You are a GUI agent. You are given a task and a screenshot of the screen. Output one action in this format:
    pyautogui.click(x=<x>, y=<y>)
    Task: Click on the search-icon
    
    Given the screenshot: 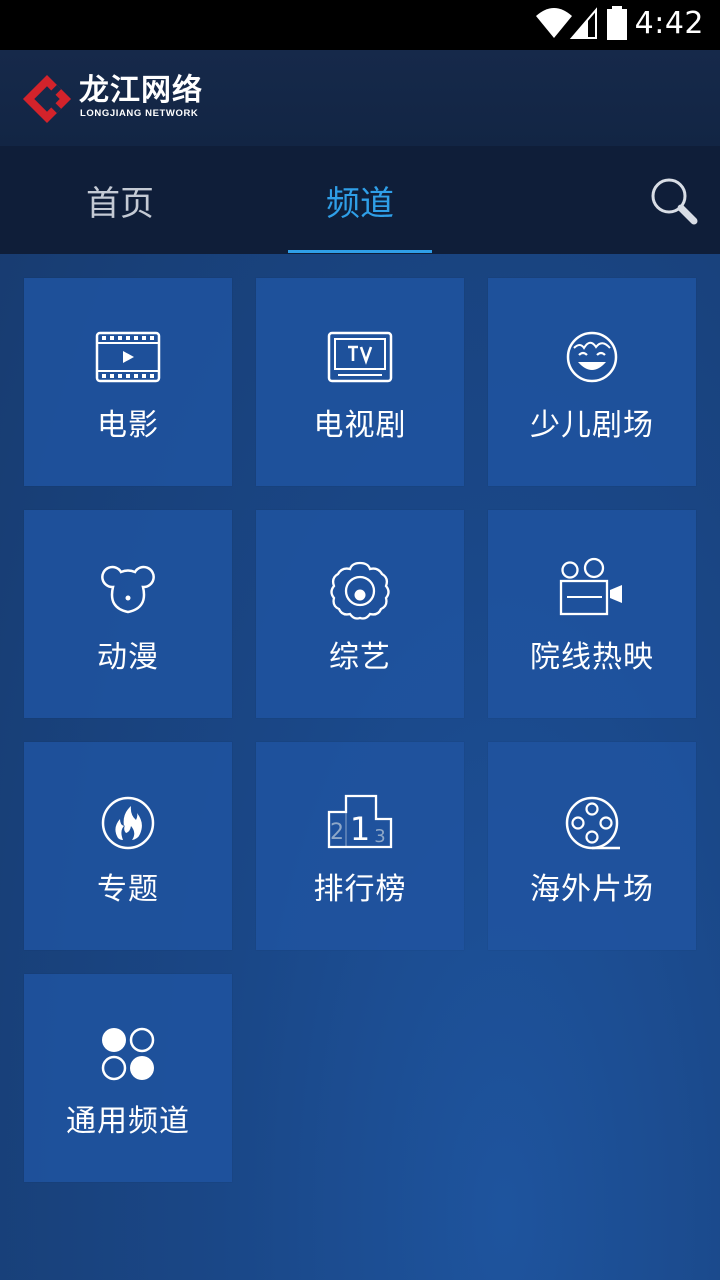 What is the action you would take?
    pyautogui.click(x=674, y=201)
    